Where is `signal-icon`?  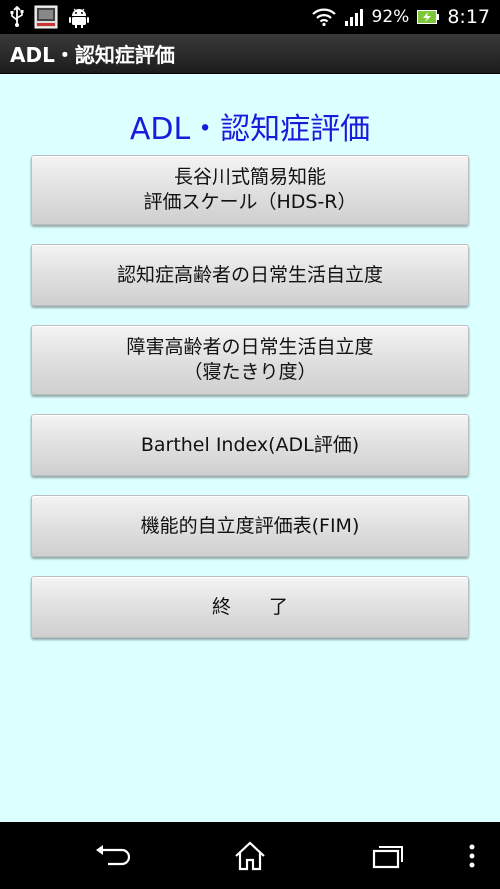
signal-icon is located at coordinates (354, 17).